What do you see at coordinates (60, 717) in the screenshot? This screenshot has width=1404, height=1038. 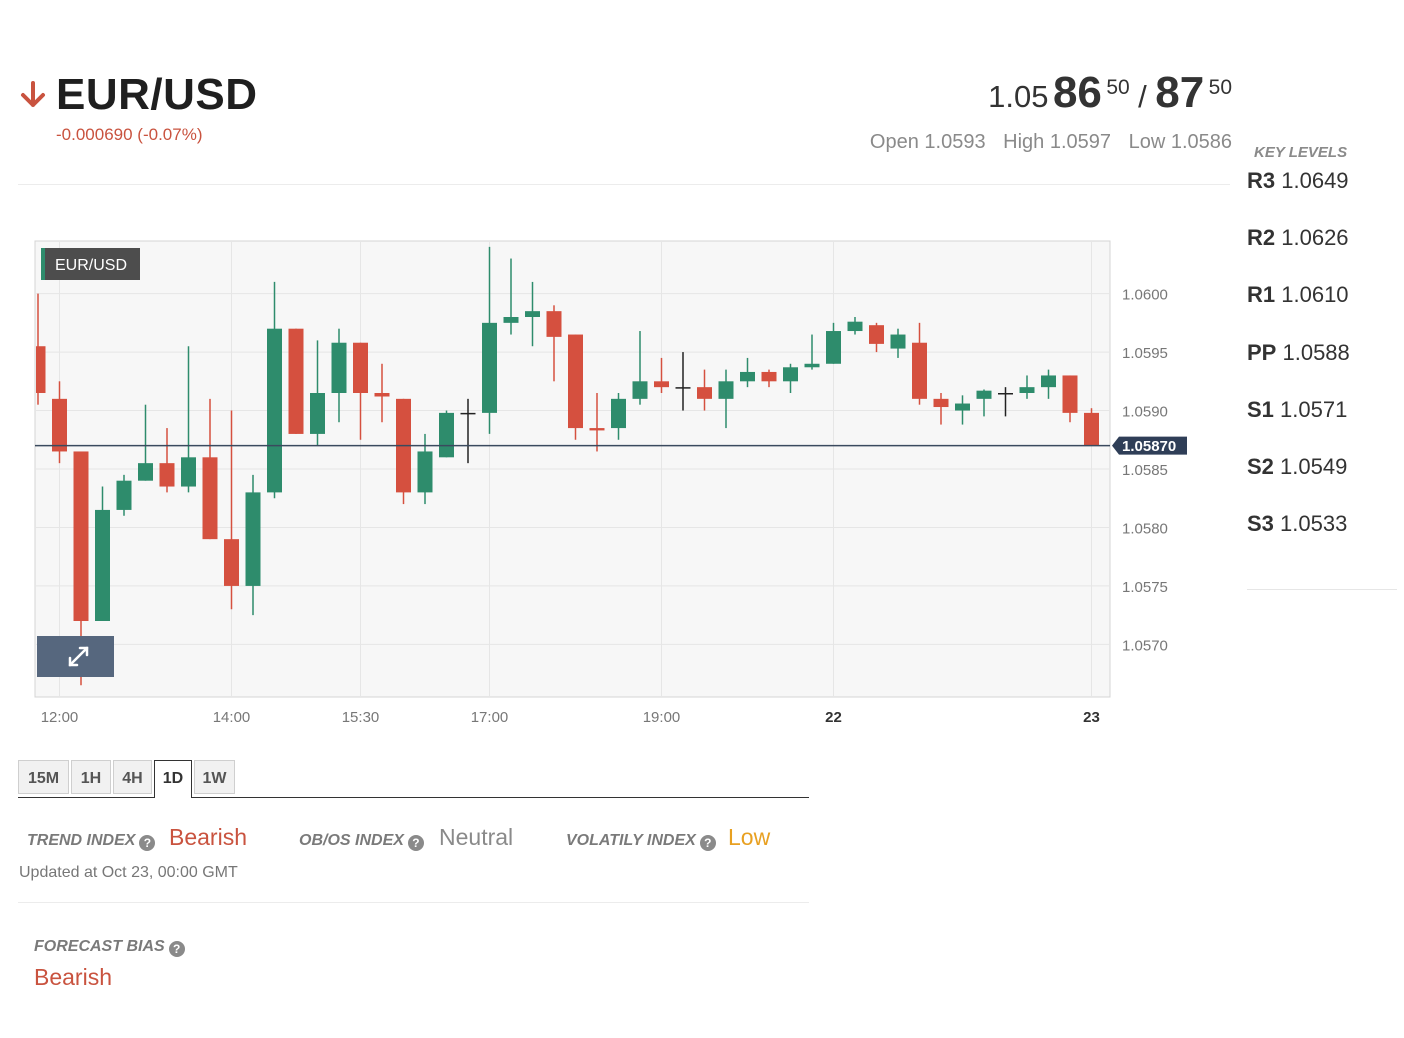 I see `x-tick-label: 12:00` at bounding box center [60, 717].